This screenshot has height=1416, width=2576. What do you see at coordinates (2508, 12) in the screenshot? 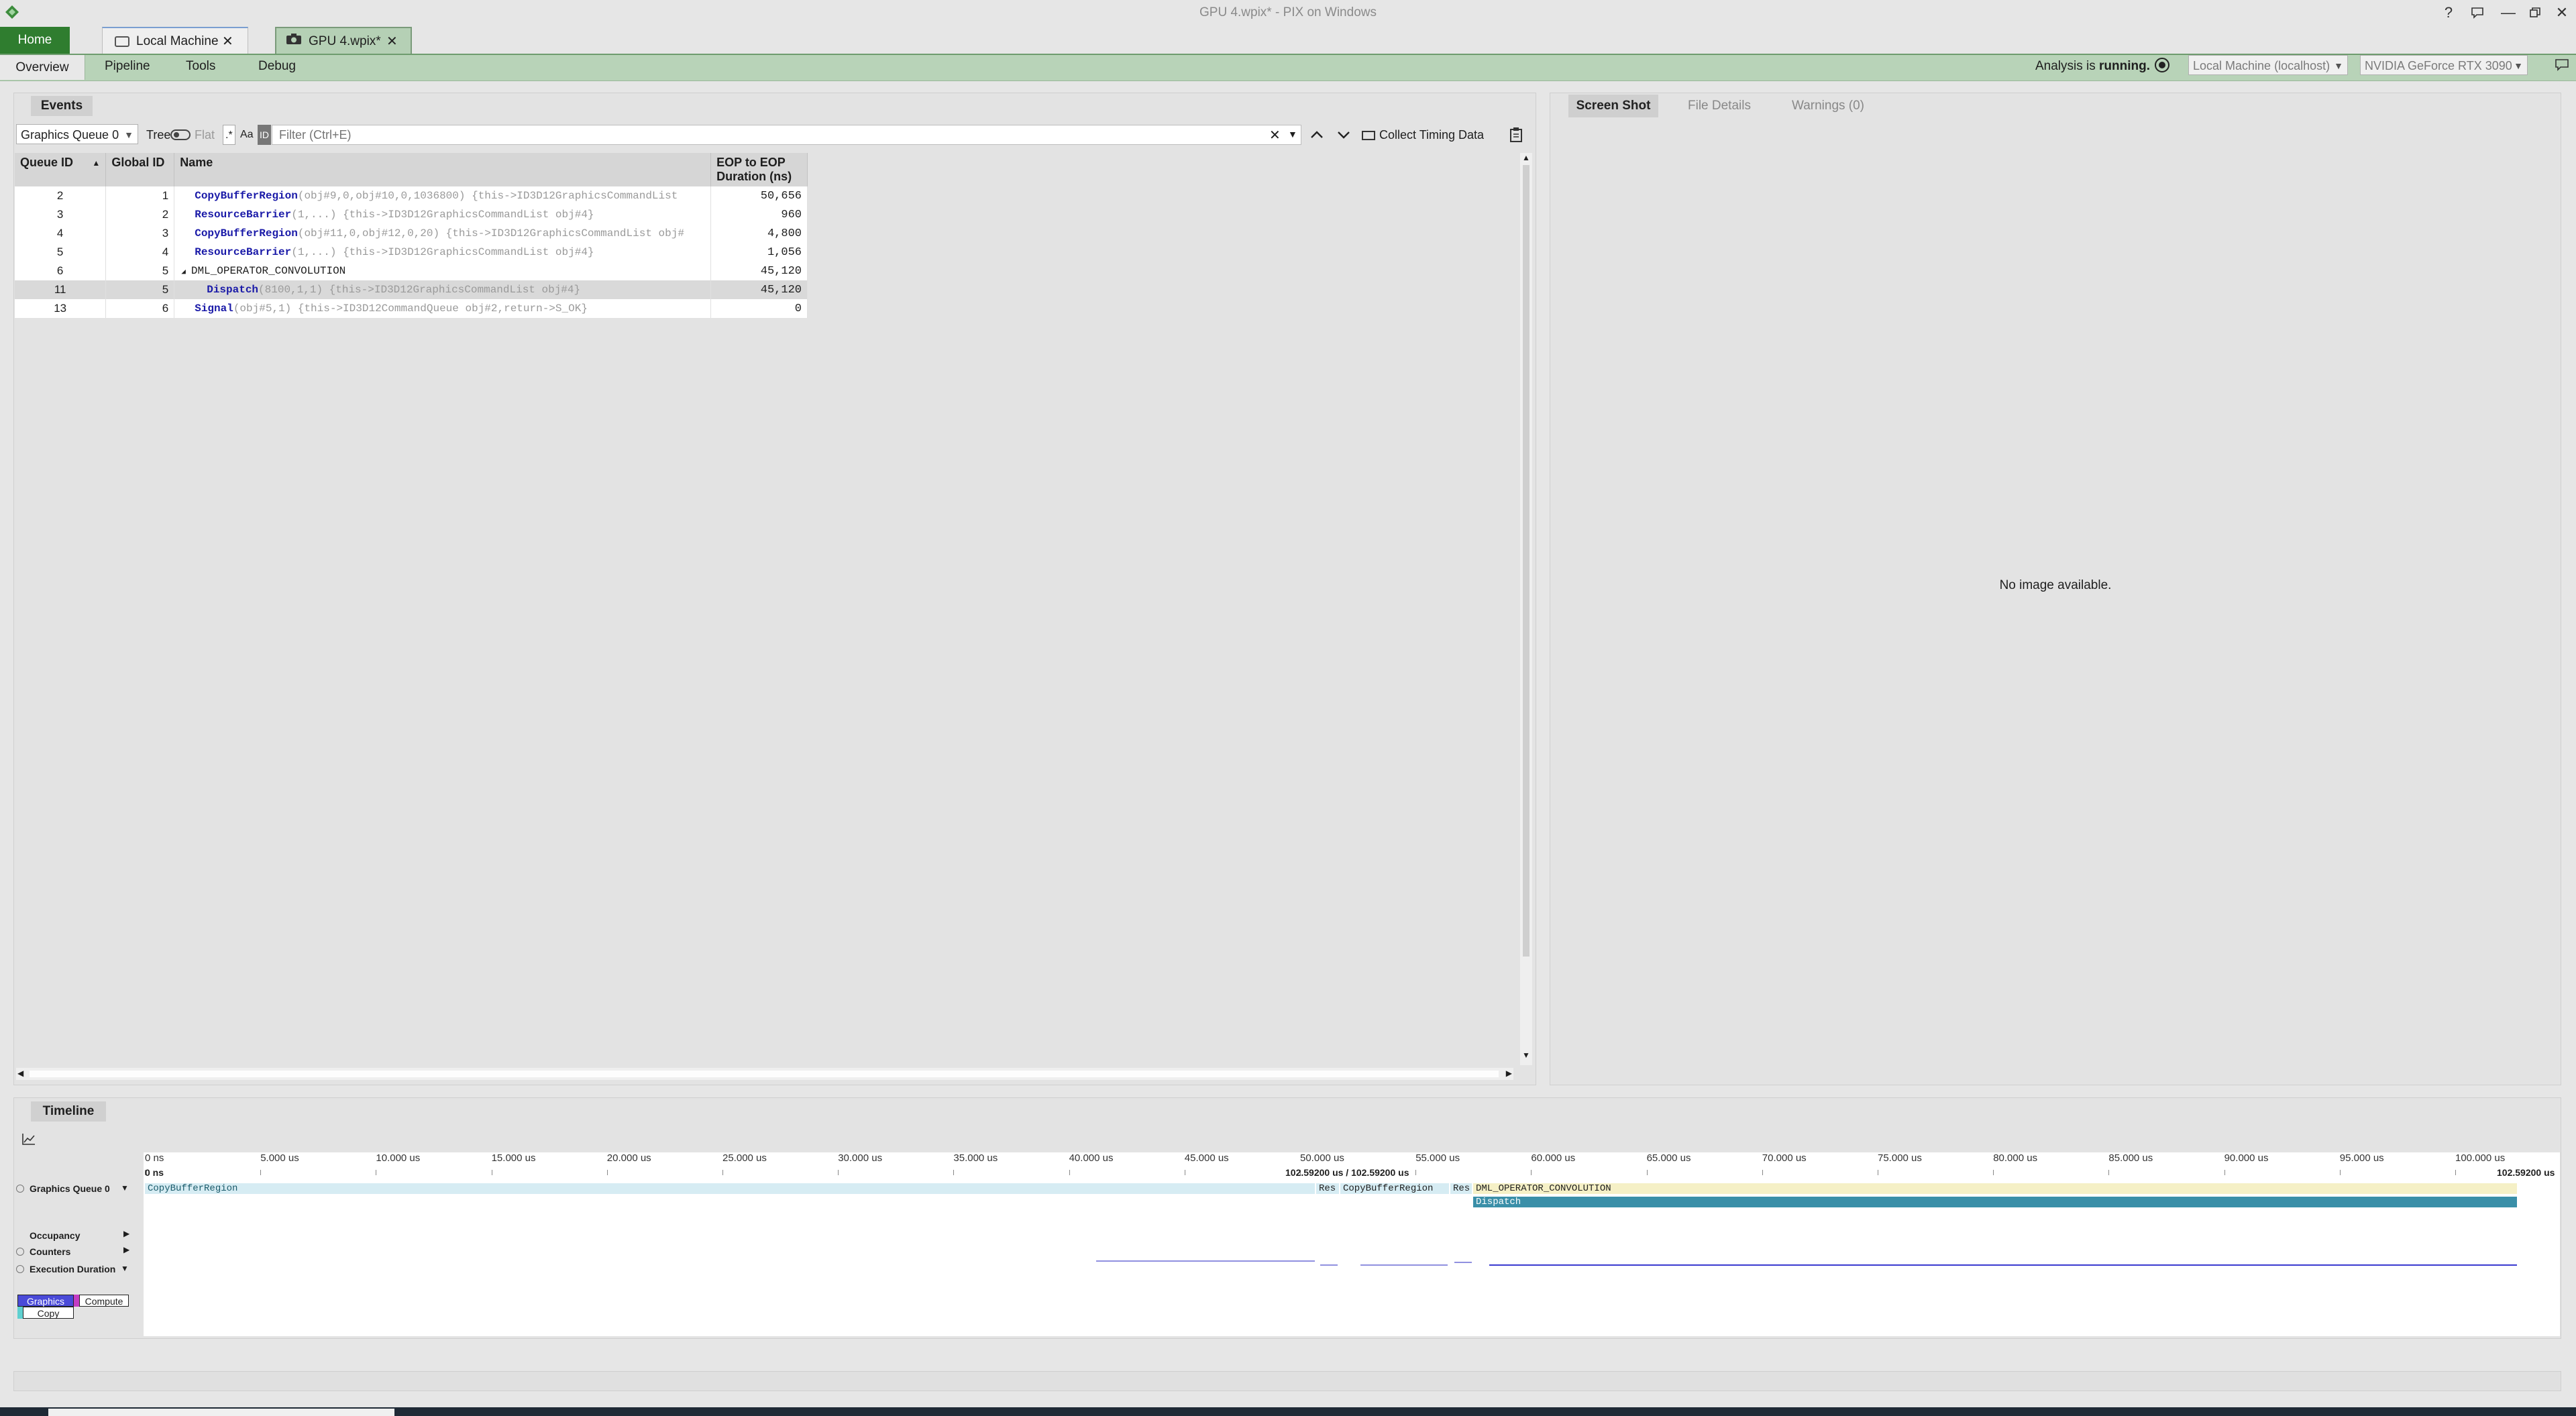
I see `minimize-icon: —` at bounding box center [2508, 12].